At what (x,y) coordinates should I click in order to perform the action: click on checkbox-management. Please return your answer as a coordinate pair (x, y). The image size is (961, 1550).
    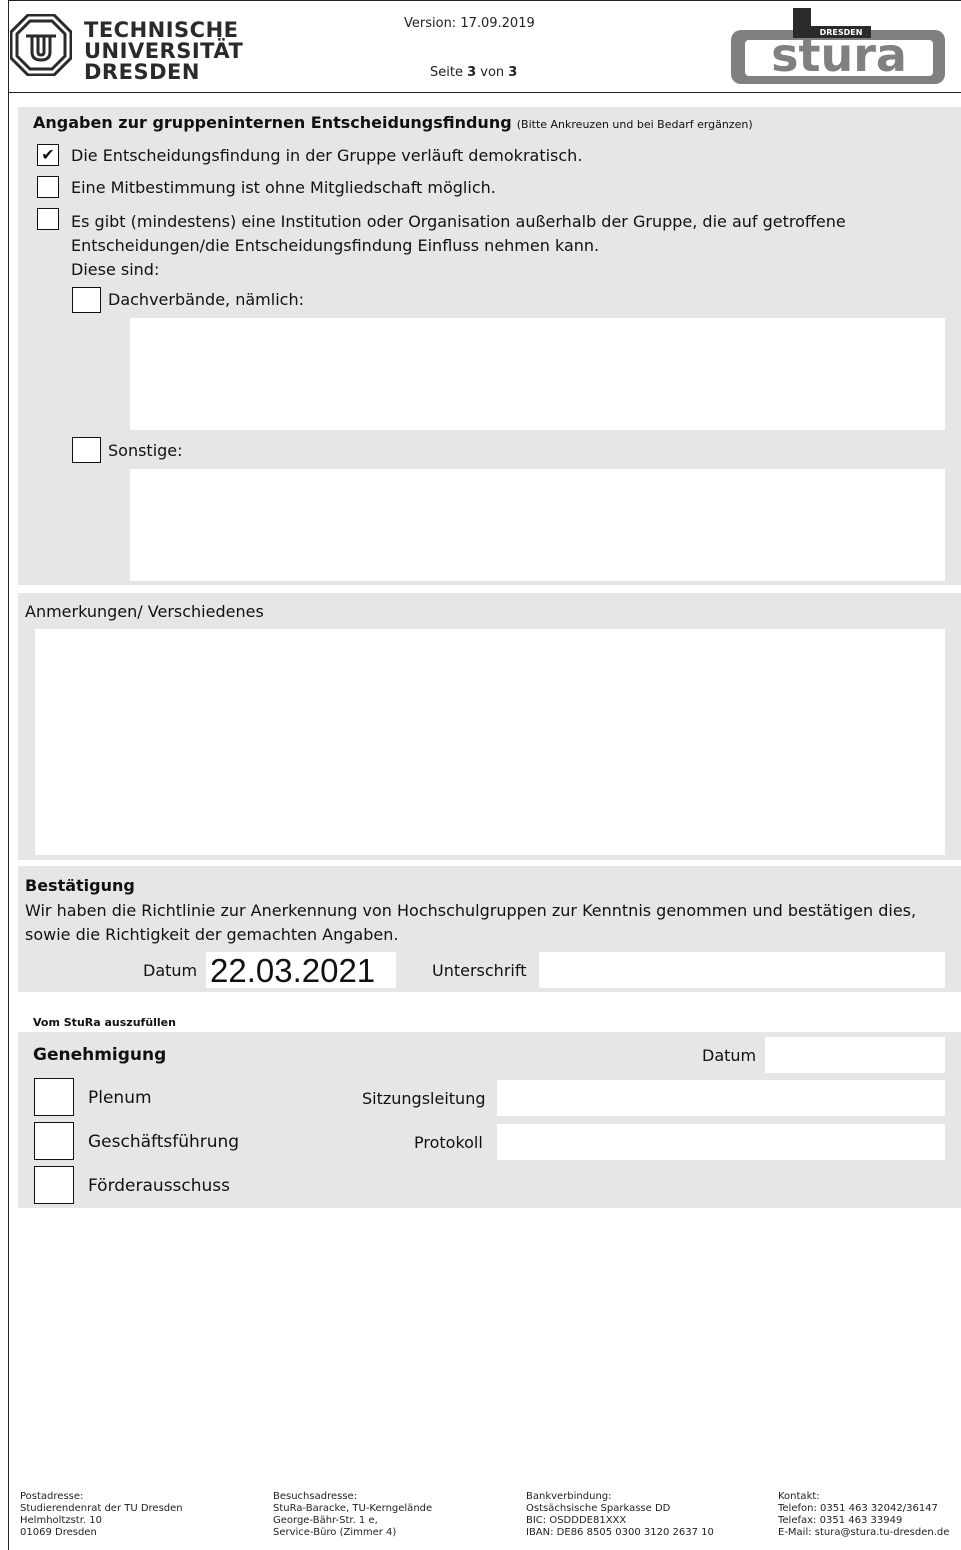
    Looking at the image, I should click on (54, 1141).